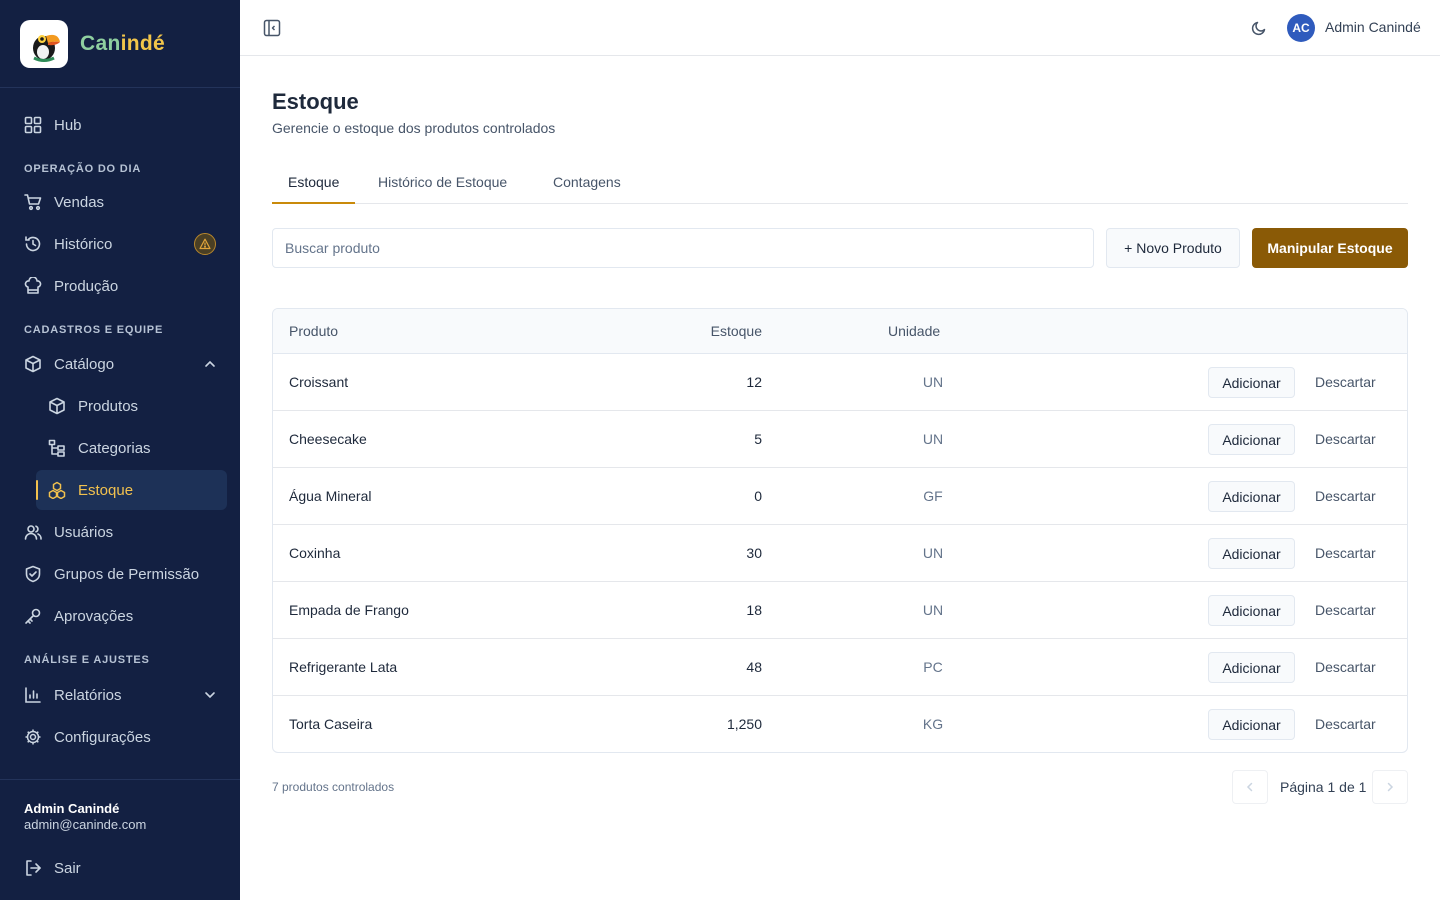  I want to click on chevron-up-icon, so click(210, 364).